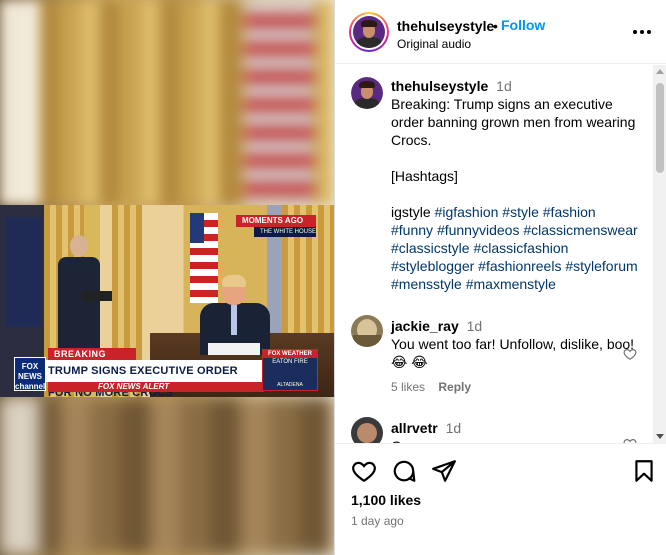  What do you see at coordinates (408, 387) in the screenshot?
I see `comment-likes: 5 likes` at bounding box center [408, 387].